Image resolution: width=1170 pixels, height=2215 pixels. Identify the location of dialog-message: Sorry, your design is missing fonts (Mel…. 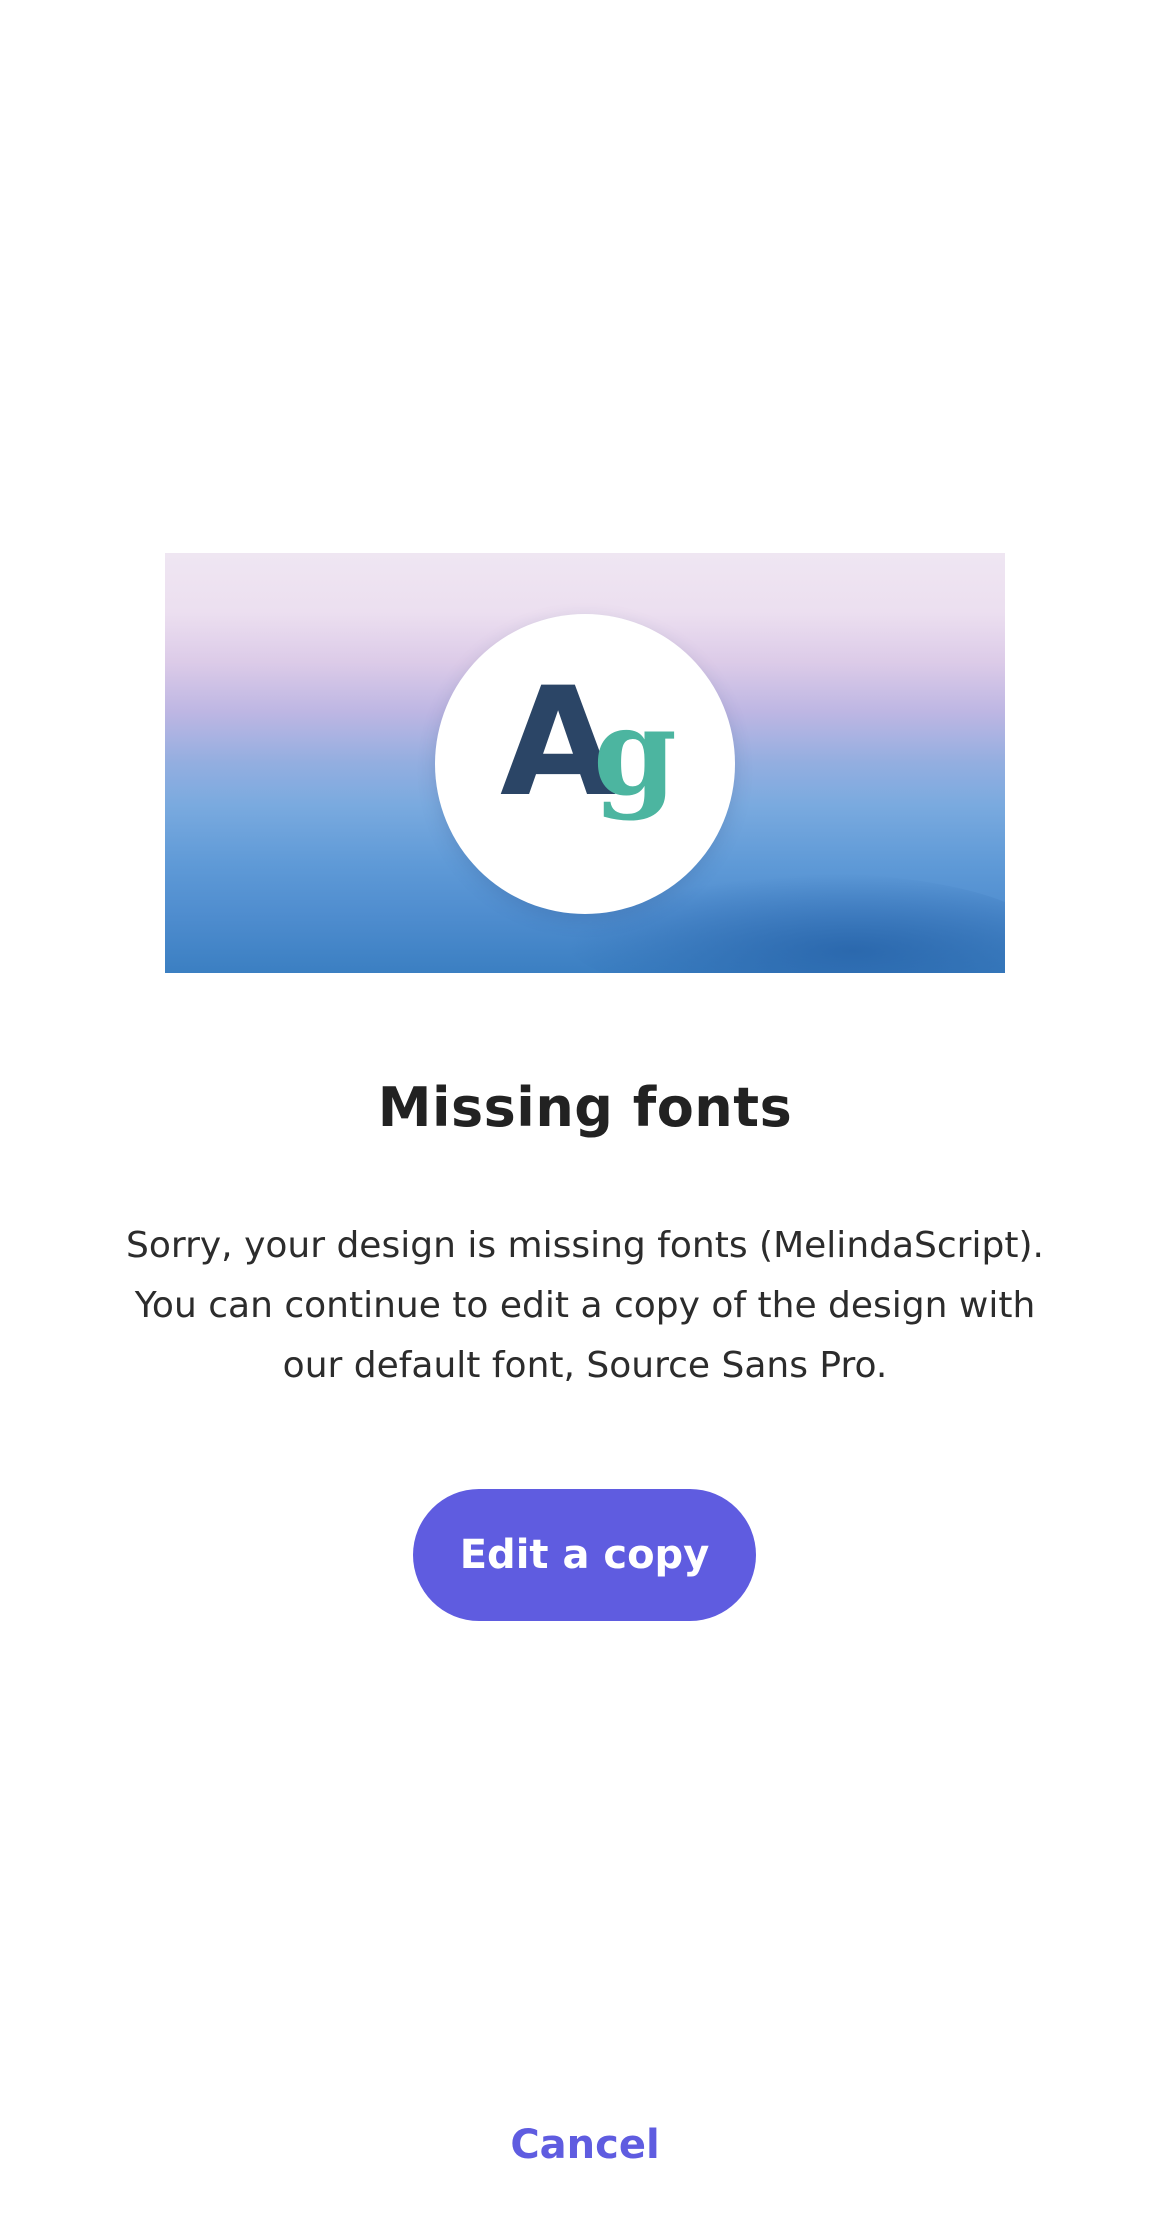
(585, 1305).